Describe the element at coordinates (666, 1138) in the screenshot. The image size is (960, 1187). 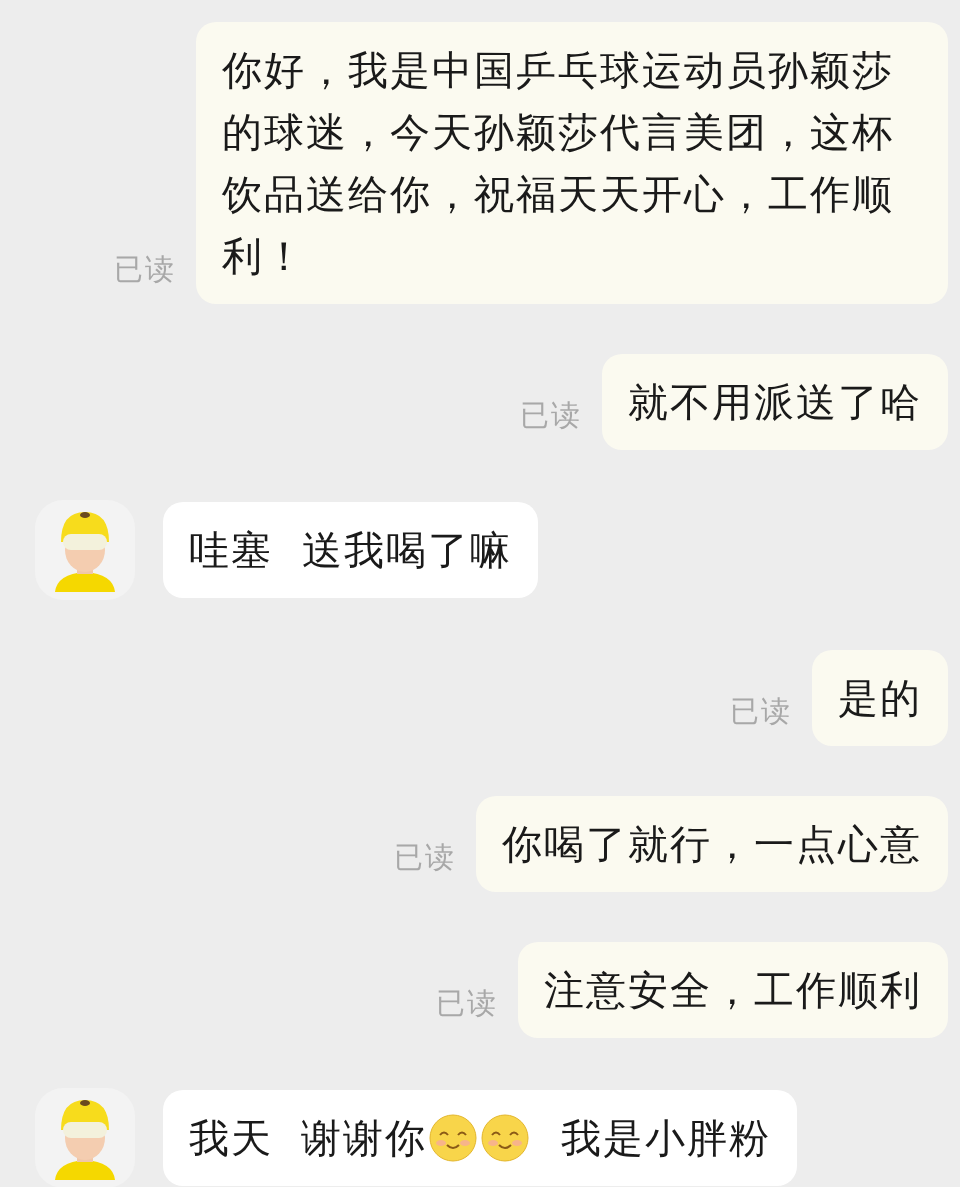
I see `message-text: 我是小胖粉` at that location.